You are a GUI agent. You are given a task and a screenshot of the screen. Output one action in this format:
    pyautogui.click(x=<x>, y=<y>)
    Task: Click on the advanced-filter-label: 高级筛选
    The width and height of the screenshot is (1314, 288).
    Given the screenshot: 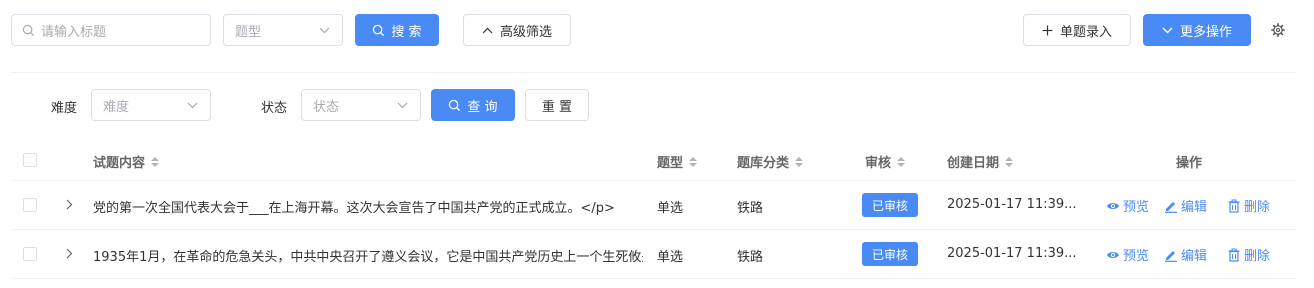 What is the action you would take?
    pyautogui.click(x=525, y=32)
    